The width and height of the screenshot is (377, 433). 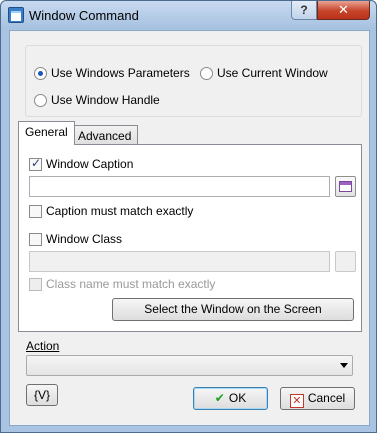 I want to click on window-picker-icon, so click(x=345, y=186).